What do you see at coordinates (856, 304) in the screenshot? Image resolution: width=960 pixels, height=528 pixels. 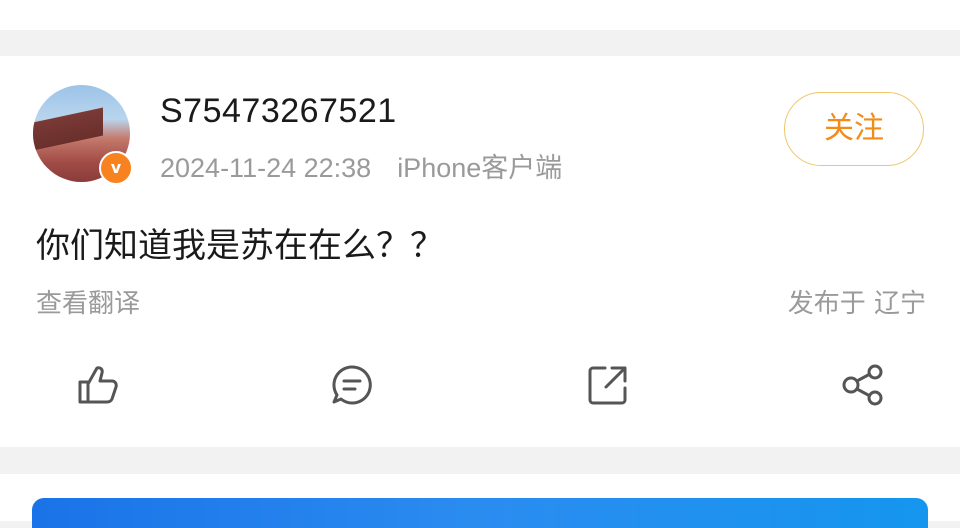 I see `post-location: 发布于 辽宁` at bounding box center [856, 304].